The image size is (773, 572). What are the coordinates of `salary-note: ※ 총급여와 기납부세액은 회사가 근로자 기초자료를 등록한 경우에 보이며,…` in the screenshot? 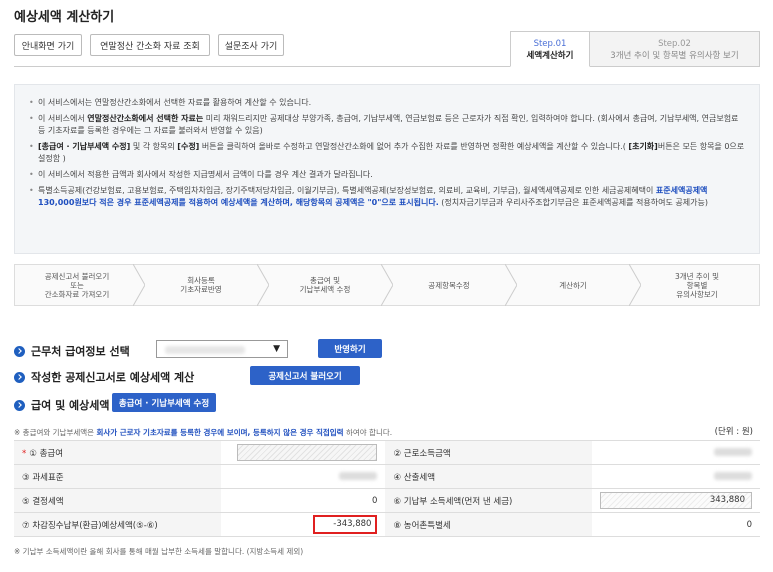 It's located at (203, 432).